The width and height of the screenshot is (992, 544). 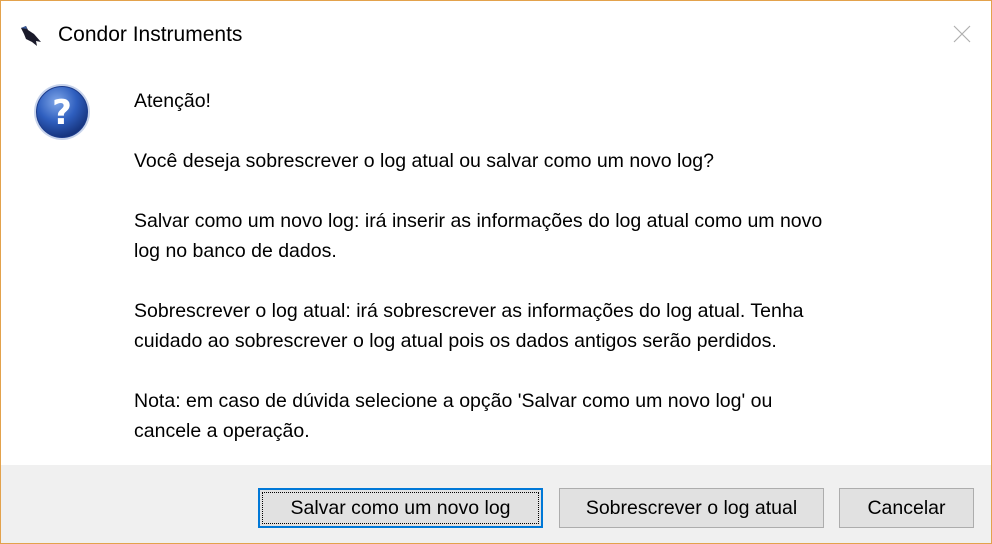 I want to click on question-icon: ?, so click(x=62, y=112).